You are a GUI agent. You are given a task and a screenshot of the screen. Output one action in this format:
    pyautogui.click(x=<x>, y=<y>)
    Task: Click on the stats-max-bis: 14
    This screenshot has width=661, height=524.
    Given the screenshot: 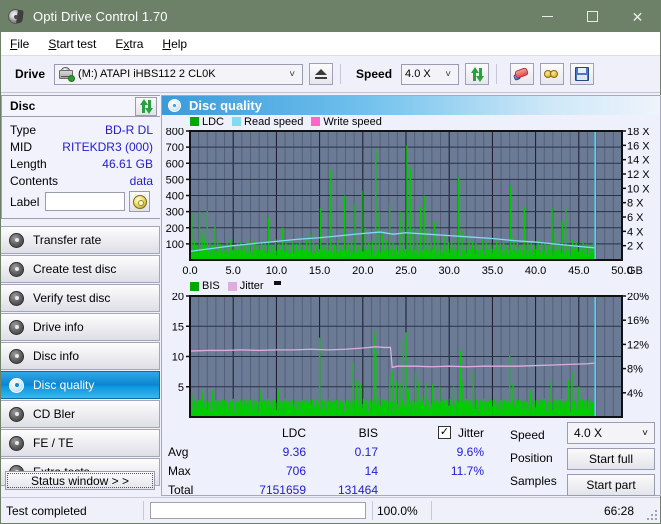 What is the action you would take?
    pyautogui.click(x=371, y=470)
    